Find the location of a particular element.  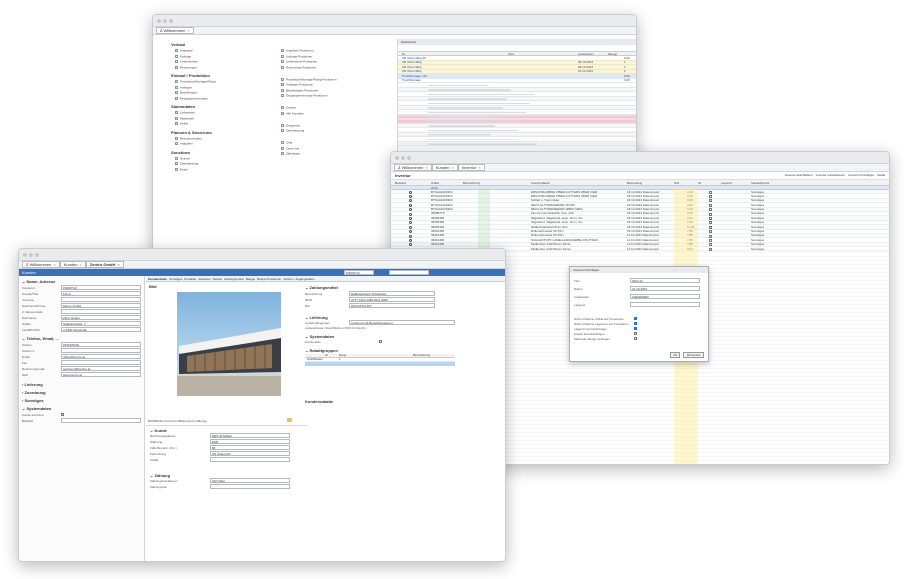

field-input: Südbahnhofstr. 7 is located at coordinates (101, 323).